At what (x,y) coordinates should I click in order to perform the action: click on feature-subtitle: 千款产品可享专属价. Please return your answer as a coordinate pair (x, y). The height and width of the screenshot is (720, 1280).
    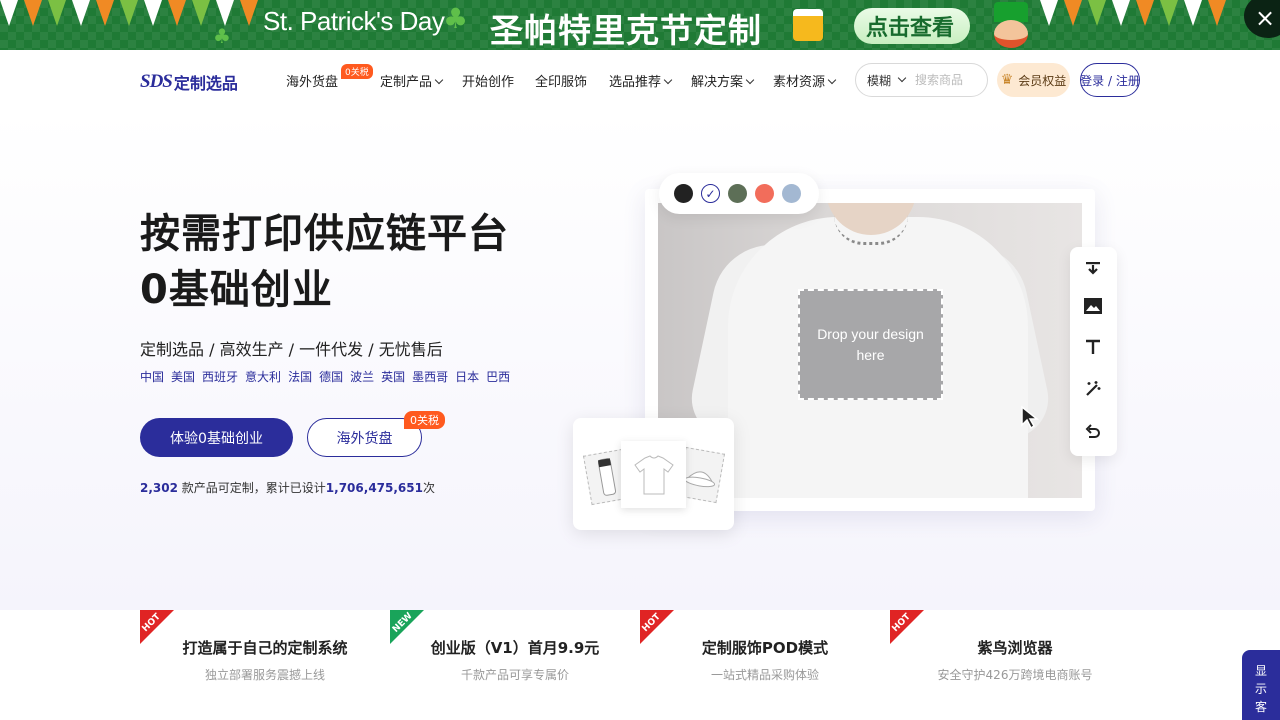
    Looking at the image, I should click on (514, 675).